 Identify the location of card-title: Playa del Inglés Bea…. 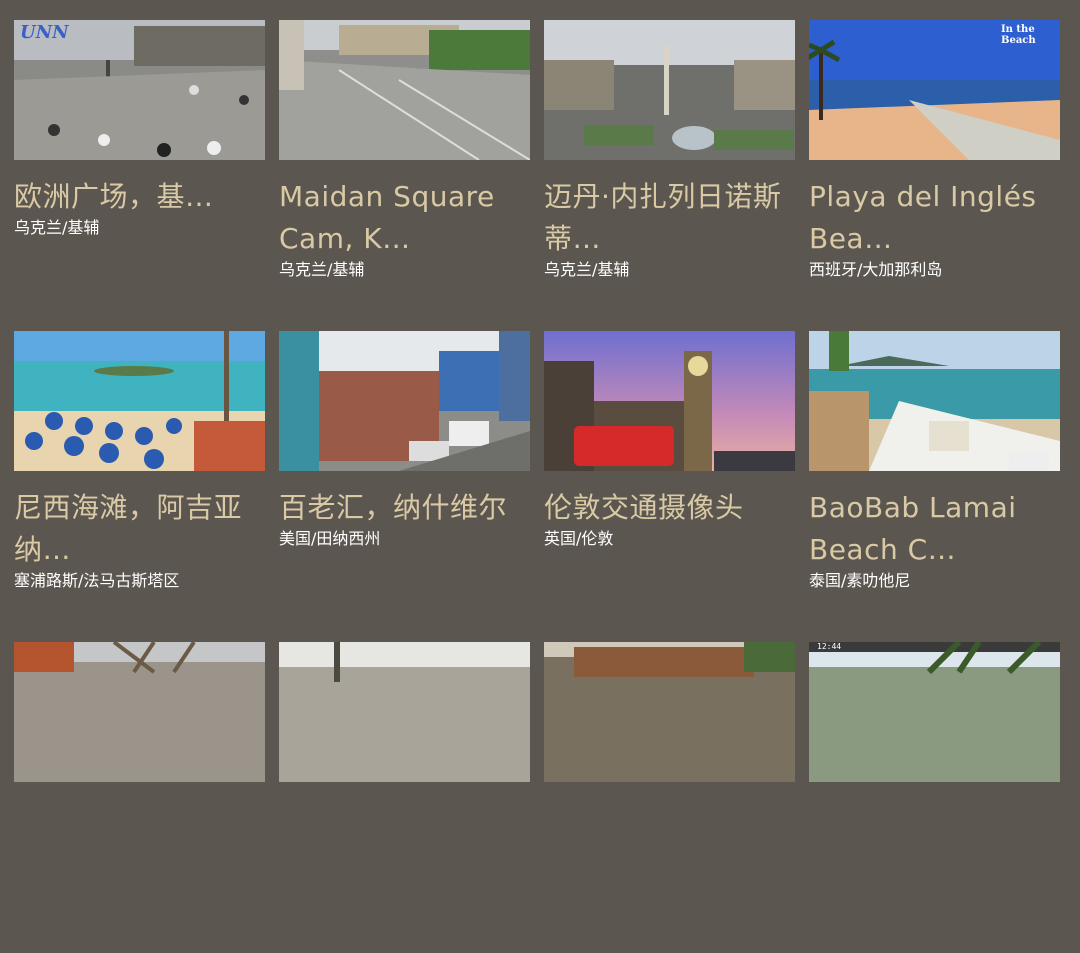
(934, 218).